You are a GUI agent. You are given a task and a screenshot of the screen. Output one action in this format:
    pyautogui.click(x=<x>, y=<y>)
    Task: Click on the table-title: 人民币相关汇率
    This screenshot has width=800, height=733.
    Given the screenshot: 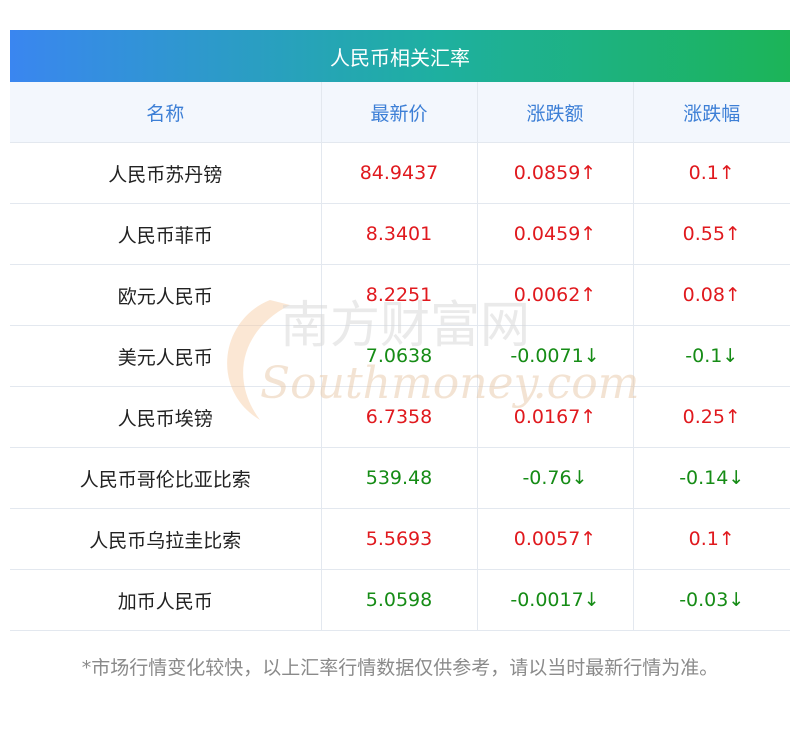 What is the action you would take?
    pyautogui.click(x=400, y=57)
    